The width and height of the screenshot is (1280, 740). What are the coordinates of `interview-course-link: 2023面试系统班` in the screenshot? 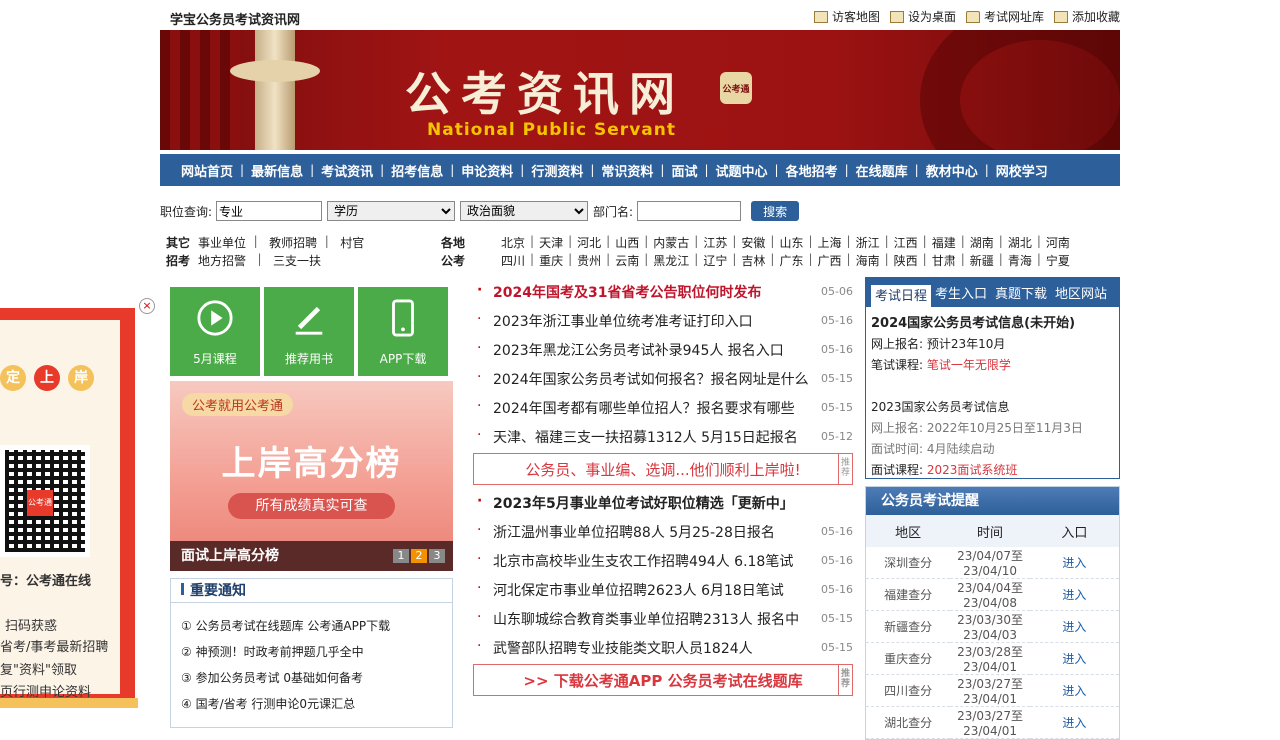 It's located at (972, 470).